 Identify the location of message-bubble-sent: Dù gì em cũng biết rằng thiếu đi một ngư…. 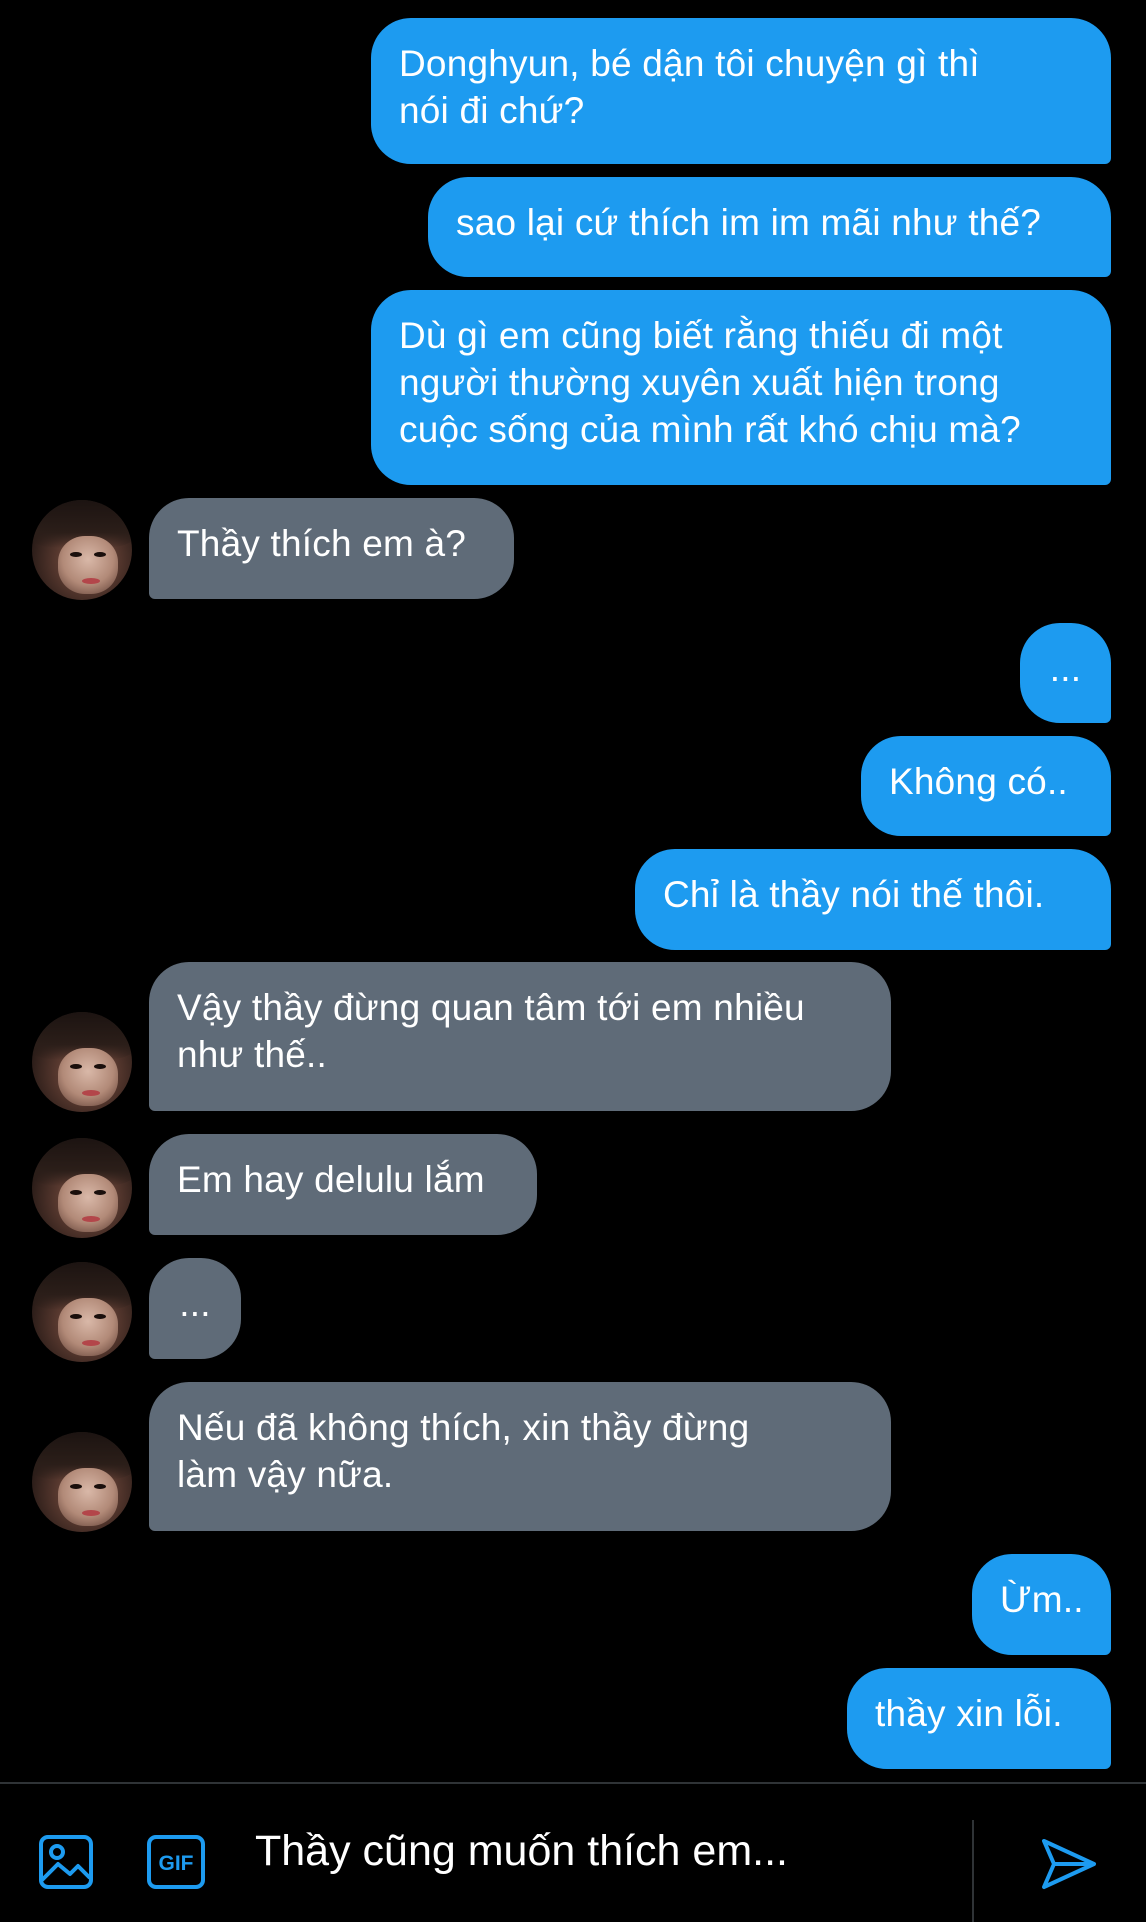
(741, 387).